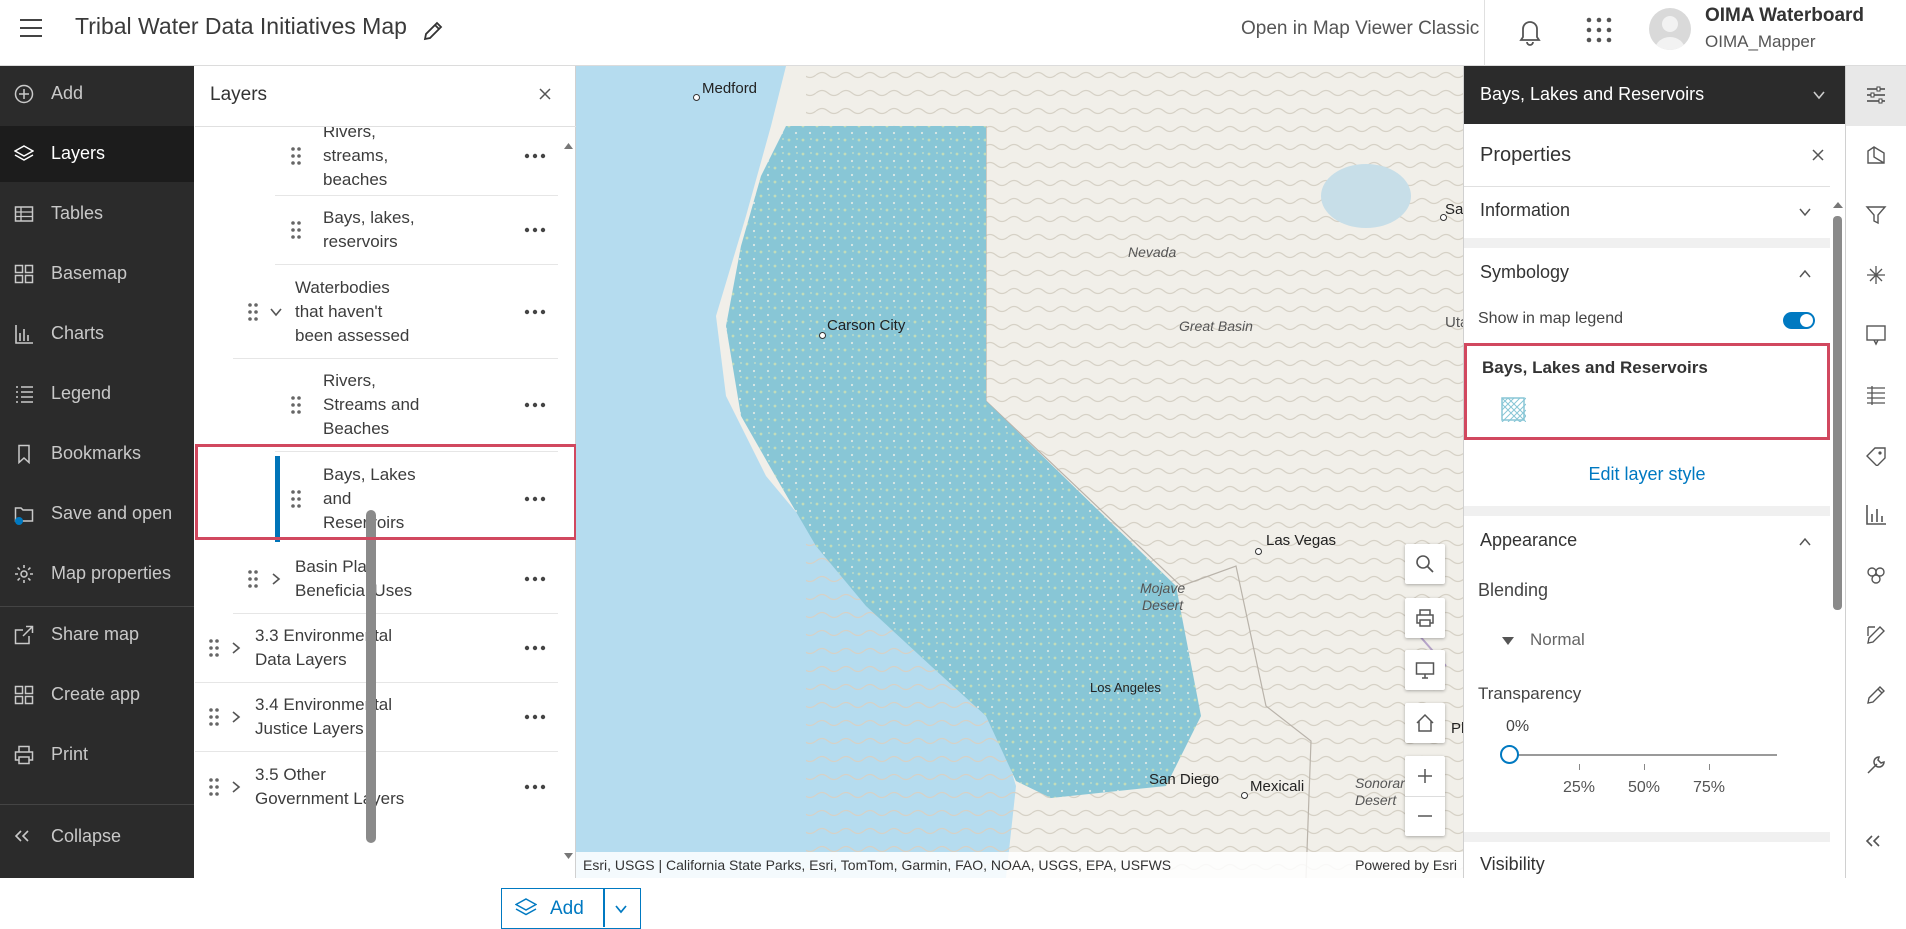 The image size is (1906, 929). I want to click on expand-toolbar-button, so click(1876, 846).